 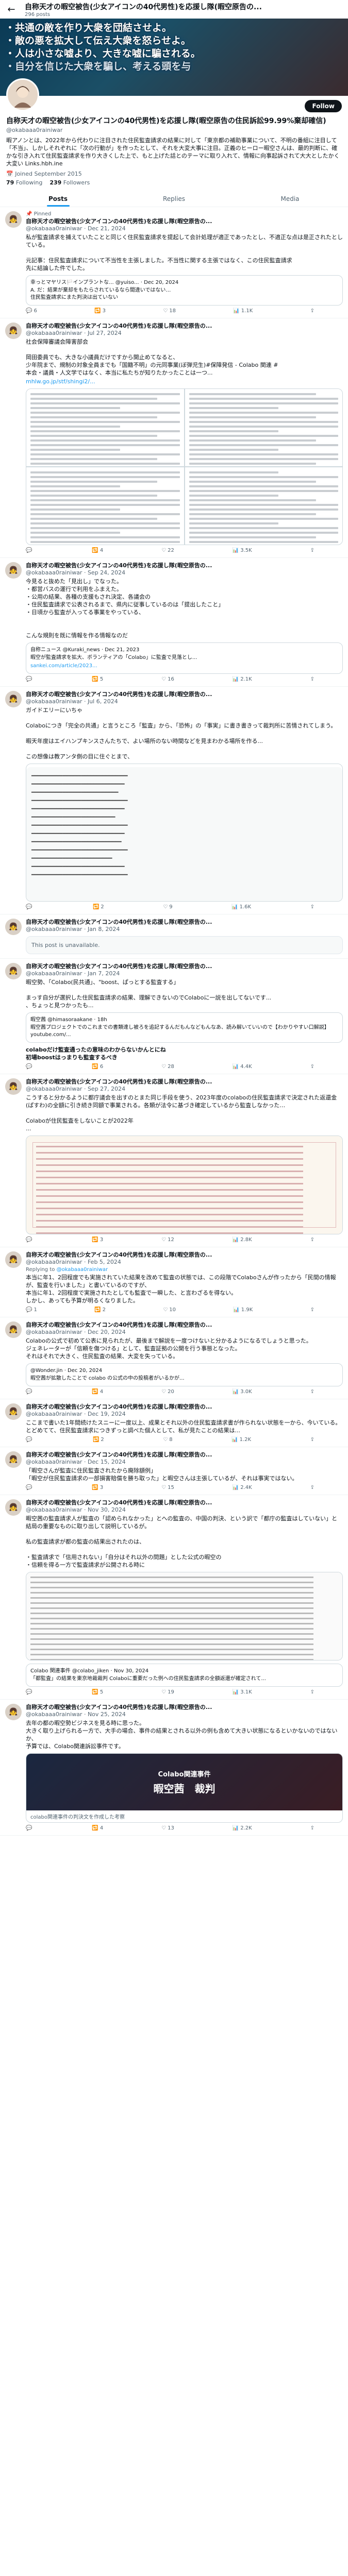 What do you see at coordinates (73, 973) in the screenshot?
I see `author-handle: @okabaaa0rainiwar · Jan 7, 2024` at bounding box center [73, 973].